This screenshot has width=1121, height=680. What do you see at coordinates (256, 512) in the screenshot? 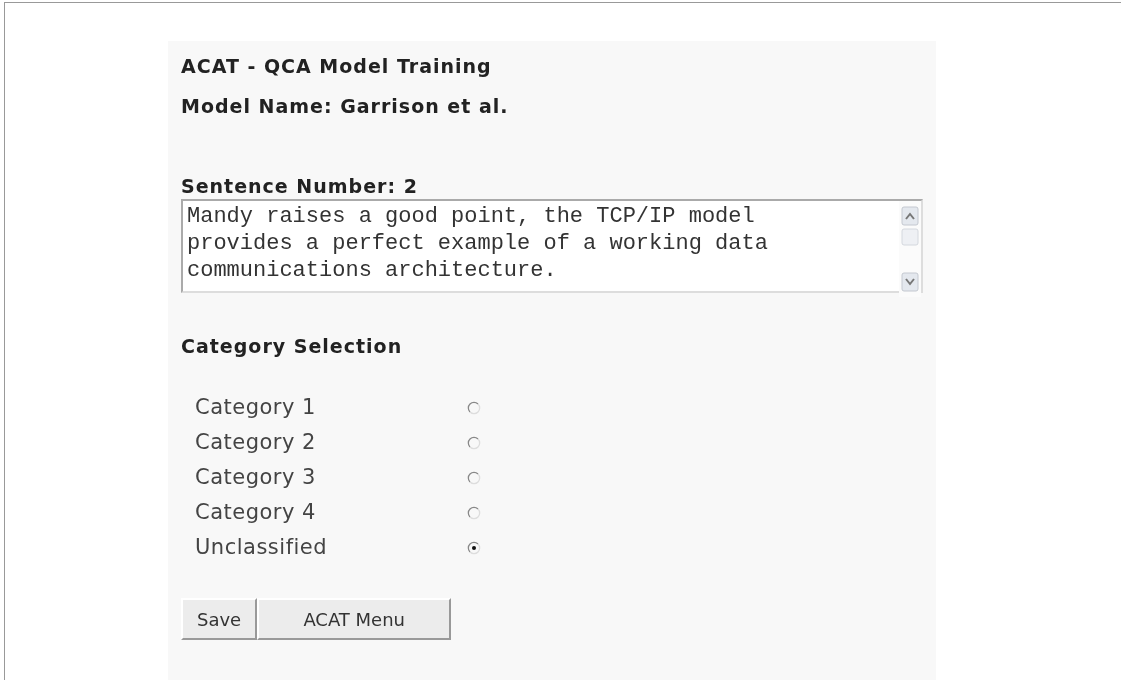
I see `category-label: Category 4` at bounding box center [256, 512].